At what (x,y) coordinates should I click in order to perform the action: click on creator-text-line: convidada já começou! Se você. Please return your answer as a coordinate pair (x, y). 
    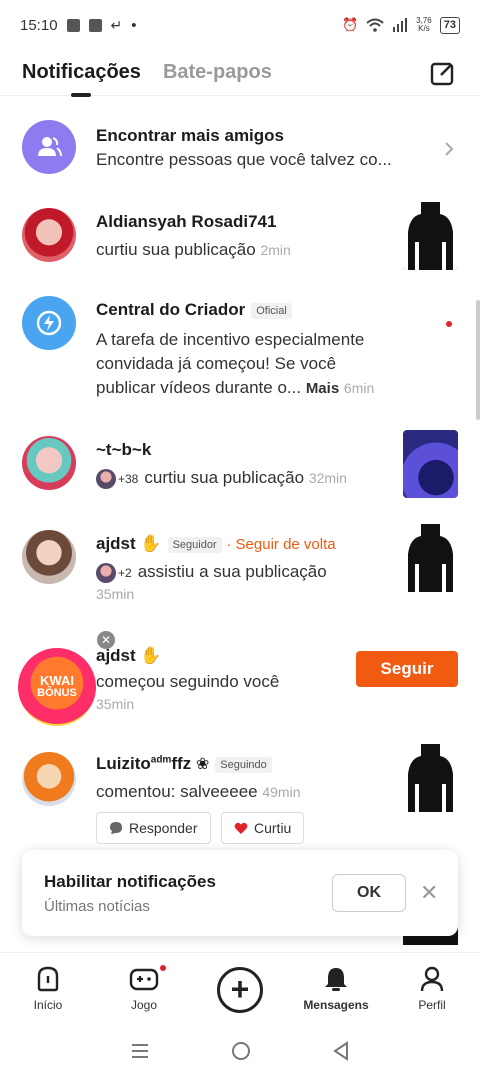
    Looking at the image, I should click on (216, 363).